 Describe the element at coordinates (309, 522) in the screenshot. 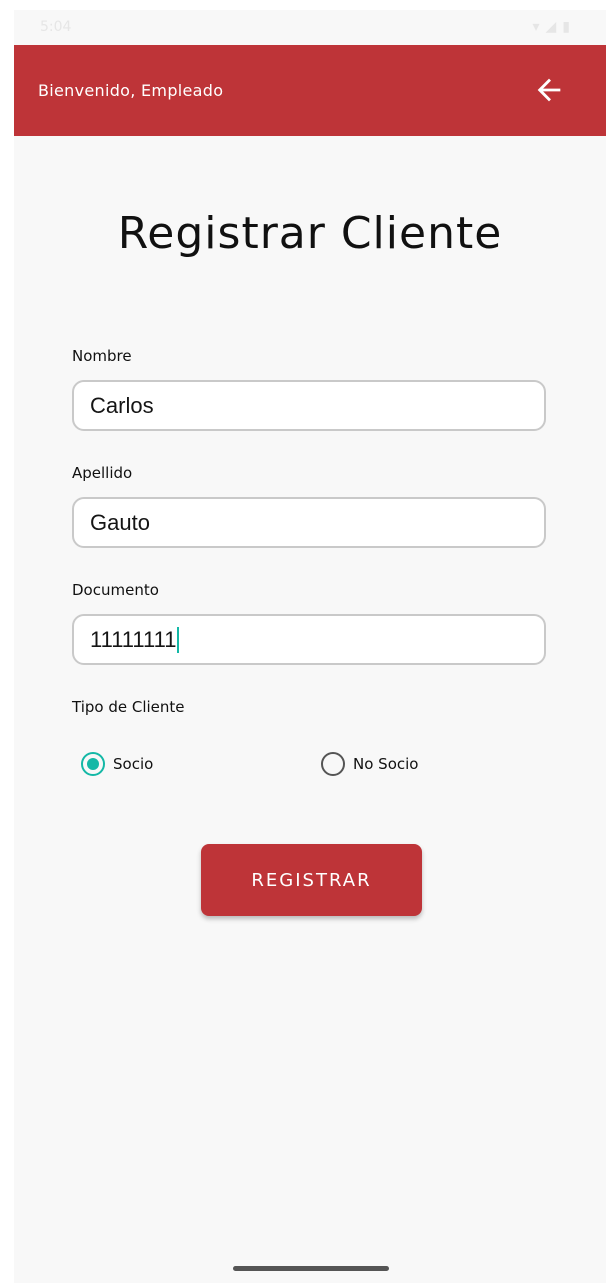

I see `apellido-field: Gauto` at that location.